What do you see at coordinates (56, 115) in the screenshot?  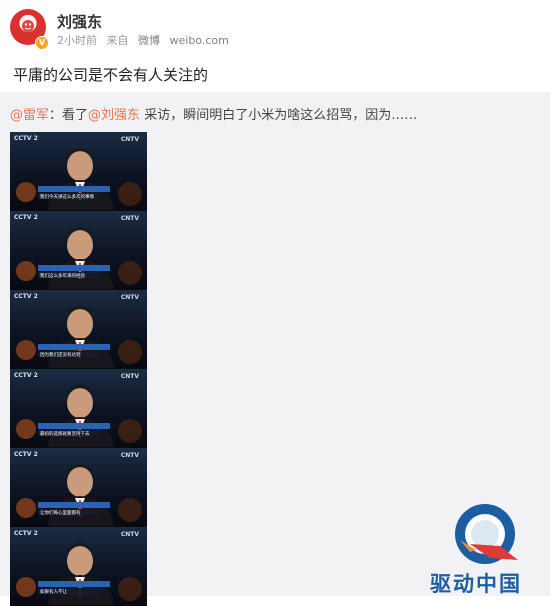 I see `repost-colon: ：` at bounding box center [56, 115].